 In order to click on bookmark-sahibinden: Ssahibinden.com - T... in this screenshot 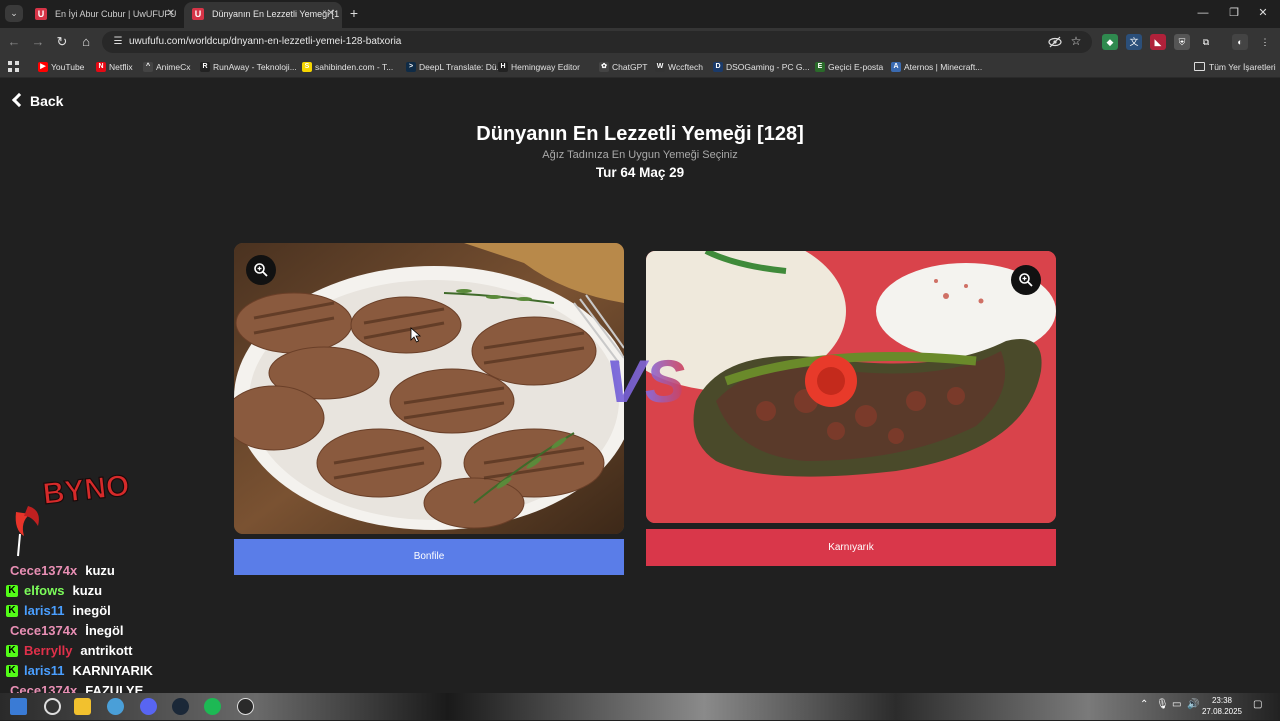, I will do `click(347, 67)`.